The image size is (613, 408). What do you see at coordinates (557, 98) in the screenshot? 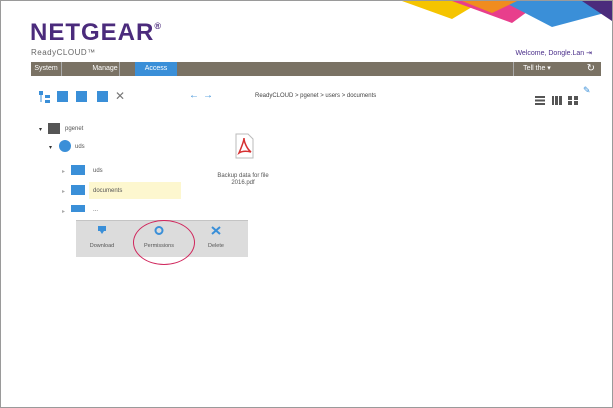
I see `detail-view-icon` at bounding box center [557, 98].